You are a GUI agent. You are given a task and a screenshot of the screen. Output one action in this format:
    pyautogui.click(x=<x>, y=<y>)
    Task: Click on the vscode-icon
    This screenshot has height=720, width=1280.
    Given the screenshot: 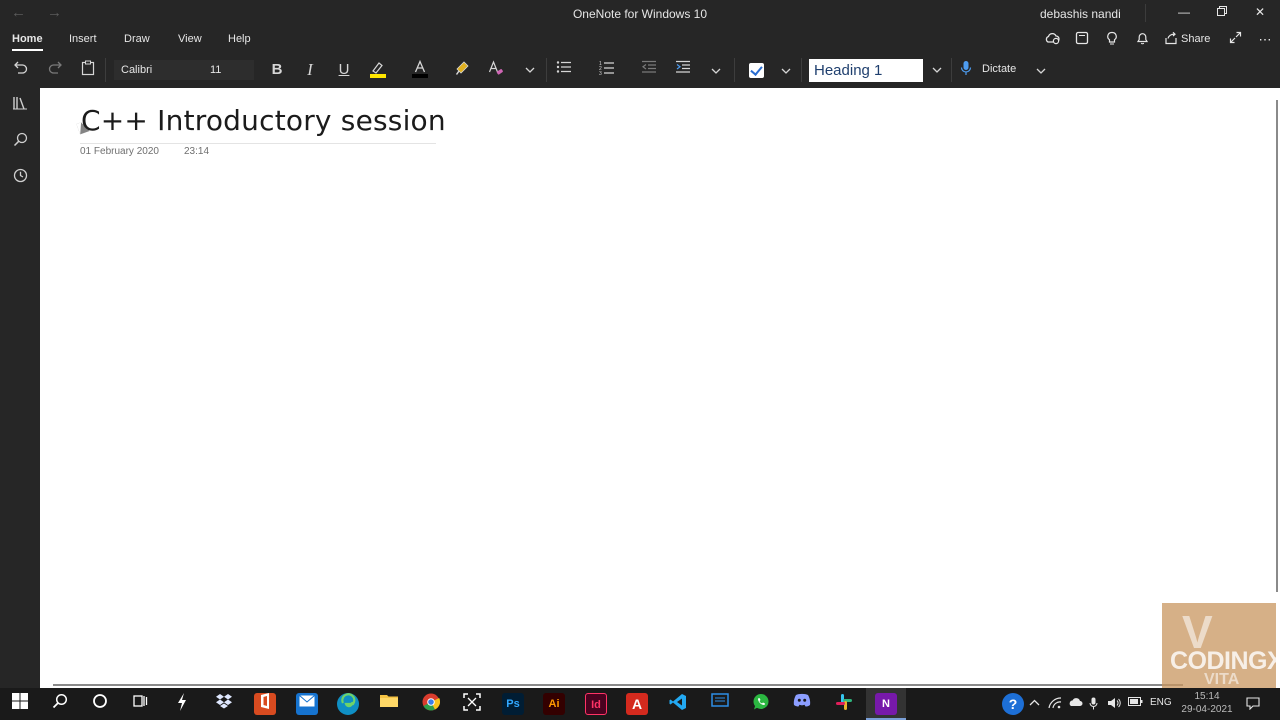 What is the action you would take?
    pyautogui.click(x=678, y=704)
    